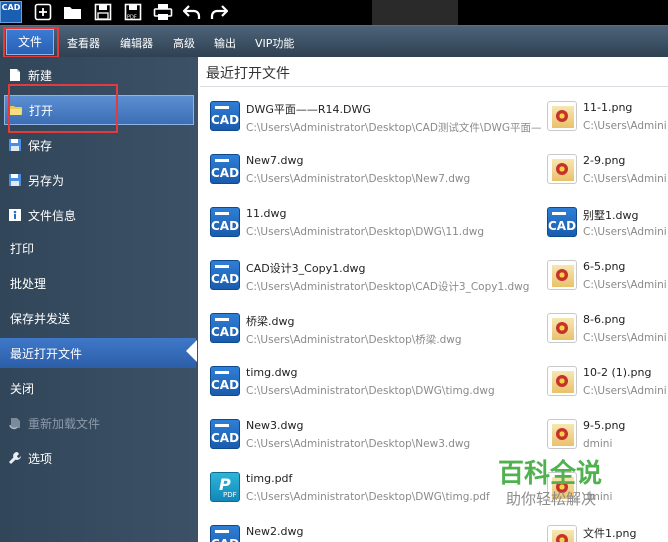 The height and width of the screenshot is (542, 668). What do you see at coordinates (22, 248) in the screenshot?
I see `sidebar-item-label: 打印` at bounding box center [22, 248].